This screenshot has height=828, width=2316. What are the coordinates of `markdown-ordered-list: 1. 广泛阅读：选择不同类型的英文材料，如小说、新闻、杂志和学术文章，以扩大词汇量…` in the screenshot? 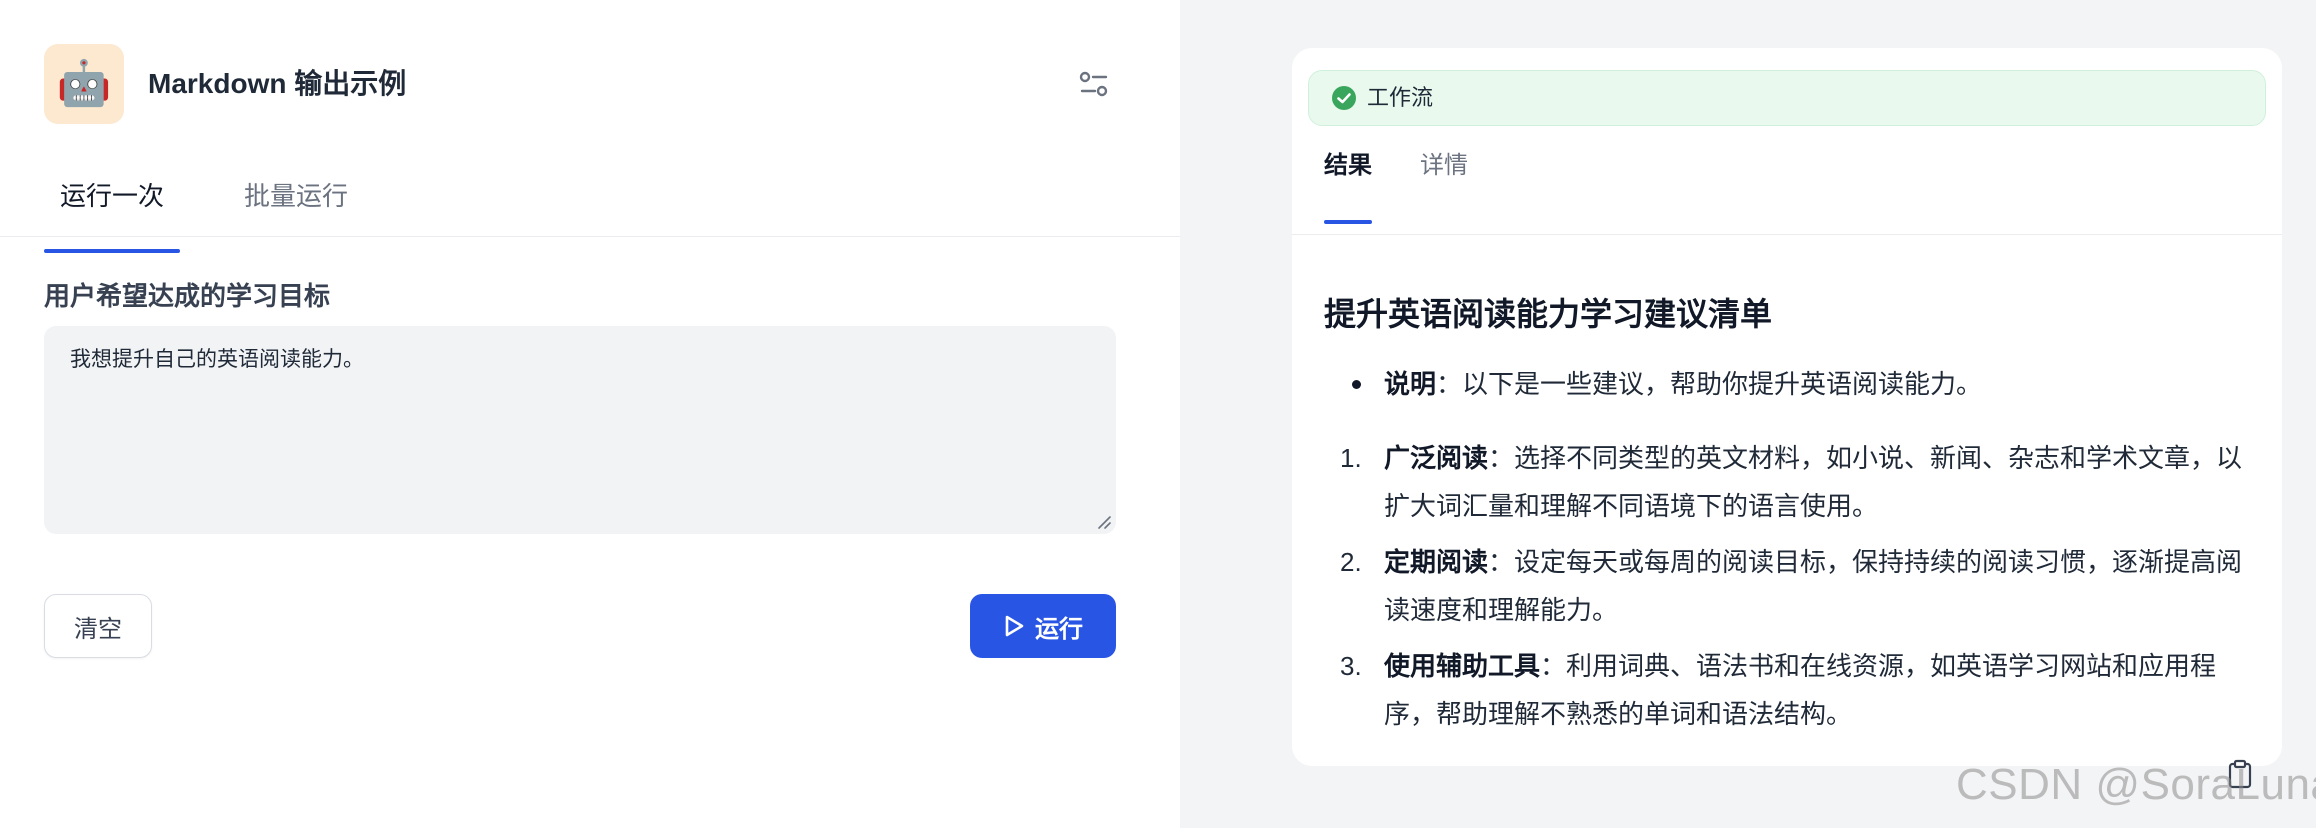 It's located at (1792, 586).